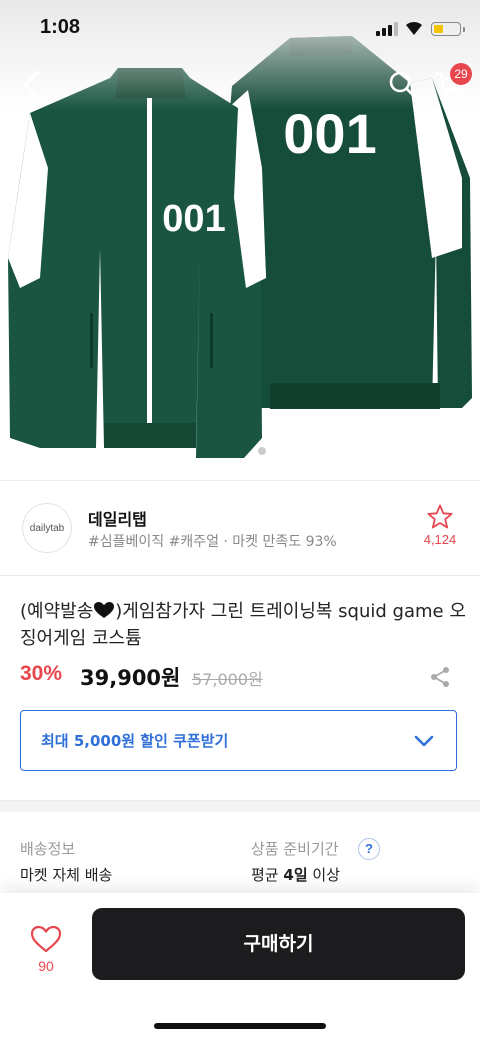 This screenshot has height=1039, width=480. I want to click on heart-icon, so click(46, 939).